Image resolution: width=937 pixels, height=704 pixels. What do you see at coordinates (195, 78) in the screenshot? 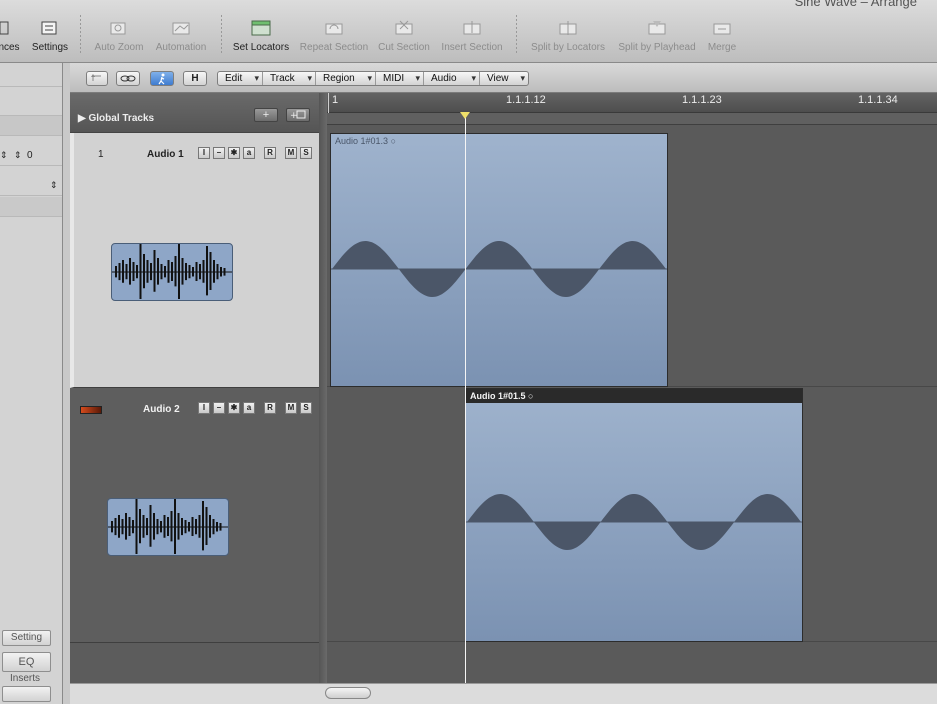
I see `hide-button: H` at bounding box center [195, 78].